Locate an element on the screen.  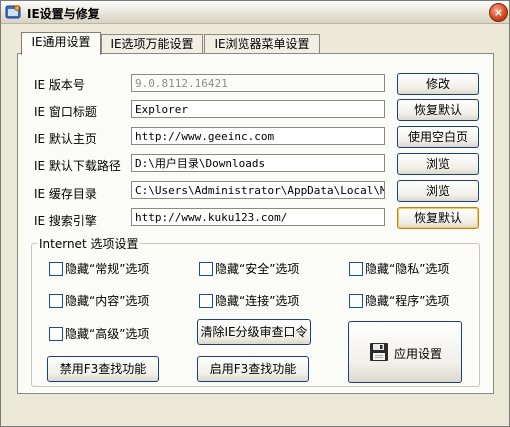
tab-ie-menu: IE浏览器菜单设置 is located at coordinates (262, 44).